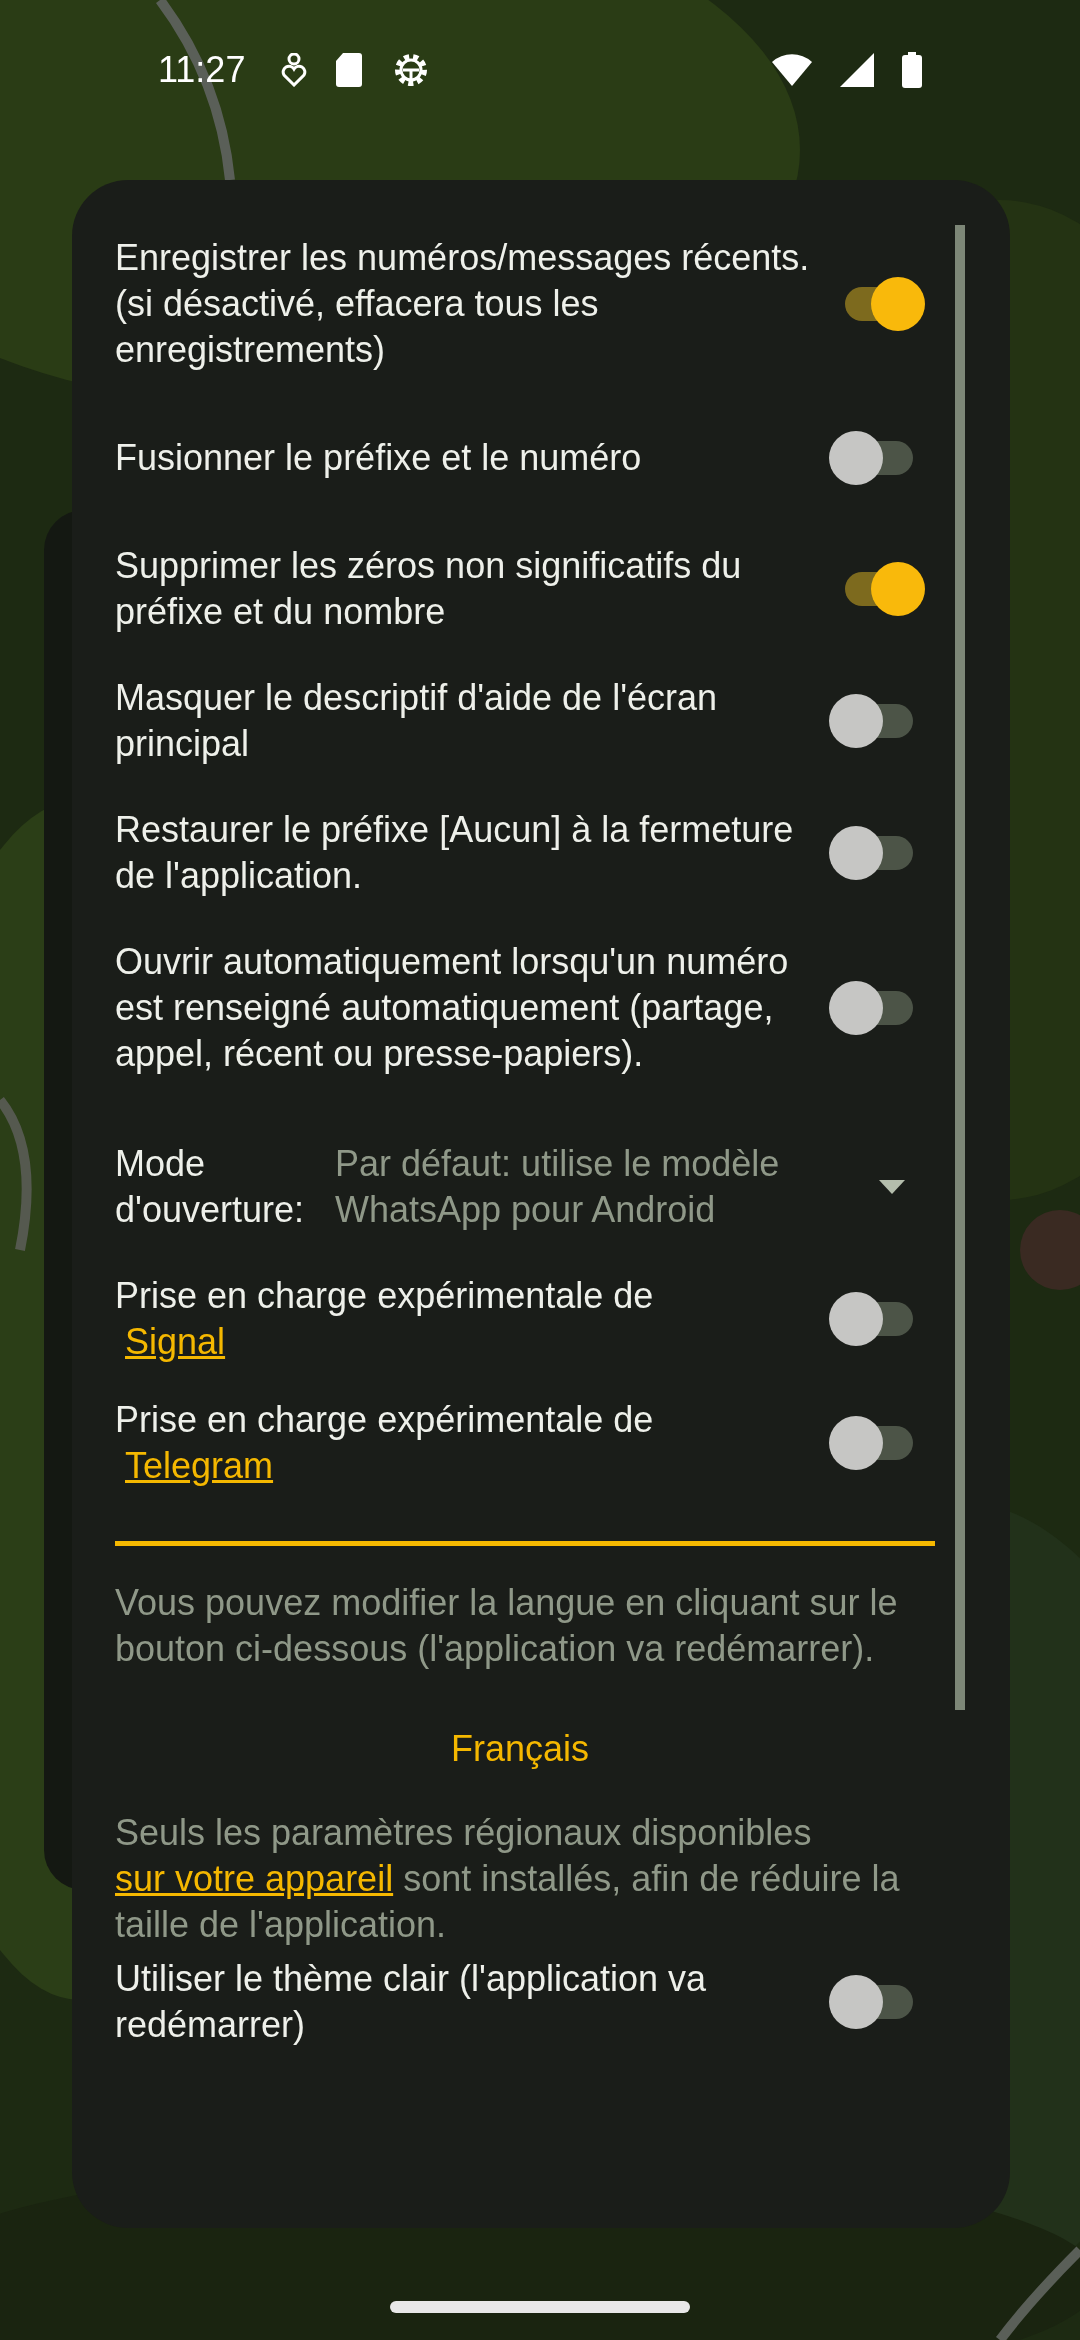  Describe the element at coordinates (857, 70) in the screenshot. I see `signal-icon` at that location.